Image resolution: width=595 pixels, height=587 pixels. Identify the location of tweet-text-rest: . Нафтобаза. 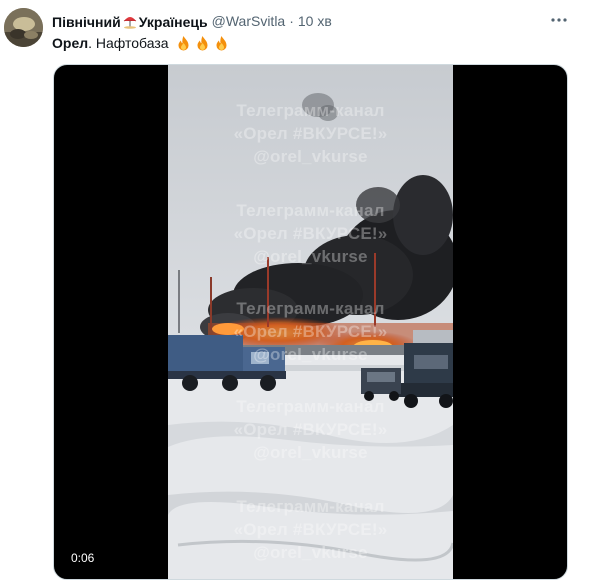
(128, 43).